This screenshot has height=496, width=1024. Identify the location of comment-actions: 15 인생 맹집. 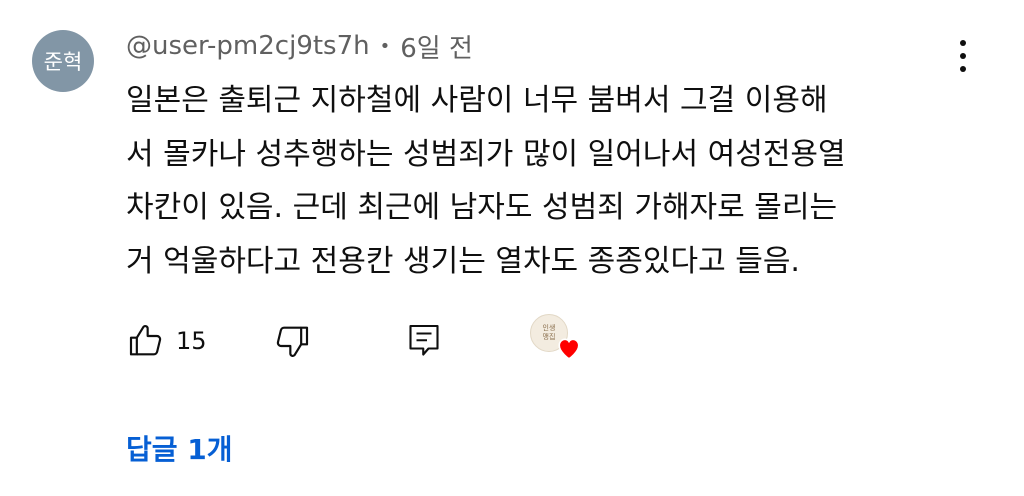
(376, 339).